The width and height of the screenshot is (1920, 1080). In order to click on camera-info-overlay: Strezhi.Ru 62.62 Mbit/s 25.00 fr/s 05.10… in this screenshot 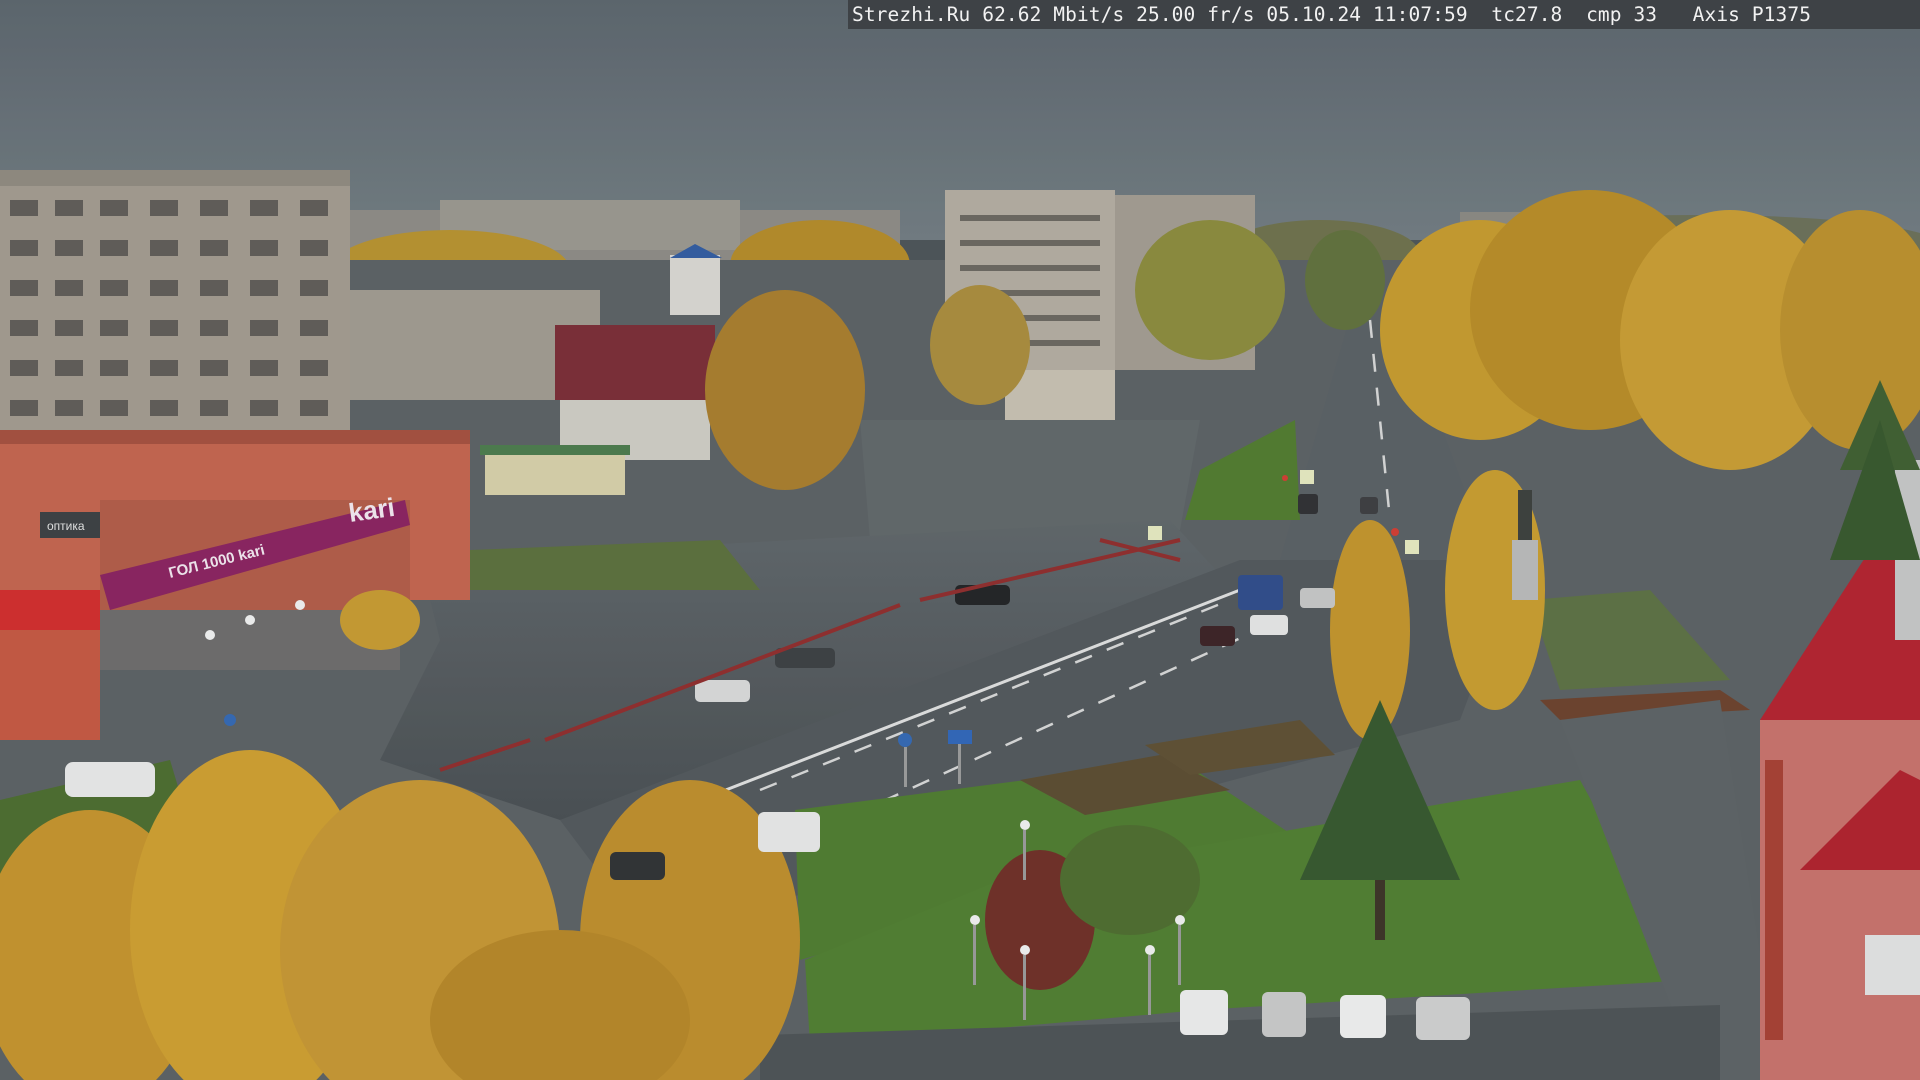, I will do `click(1384, 14)`.